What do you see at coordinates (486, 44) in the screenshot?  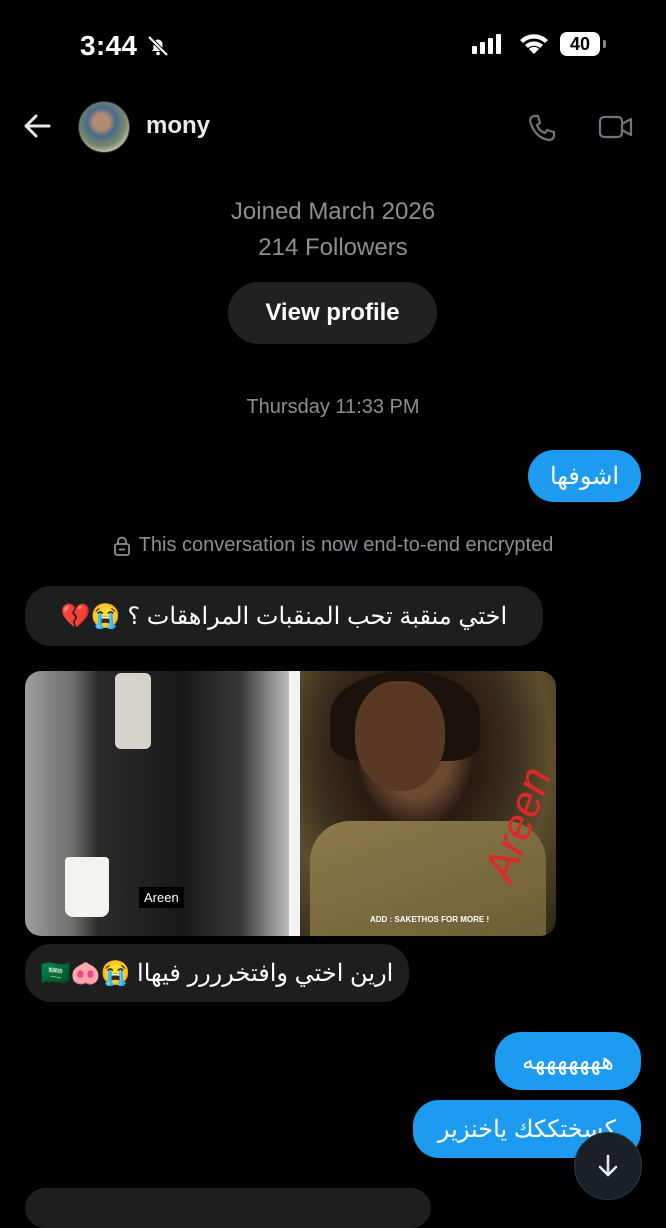 I see `signal-icon` at bounding box center [486, 44].